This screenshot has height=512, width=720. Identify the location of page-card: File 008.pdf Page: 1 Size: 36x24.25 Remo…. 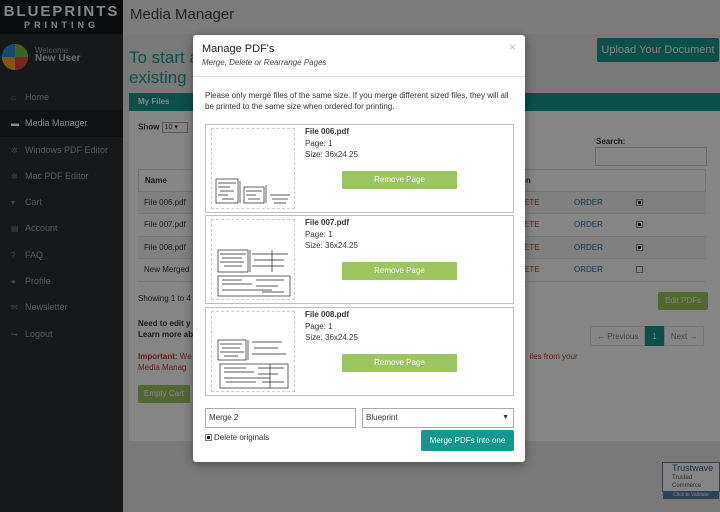
(359, 351).